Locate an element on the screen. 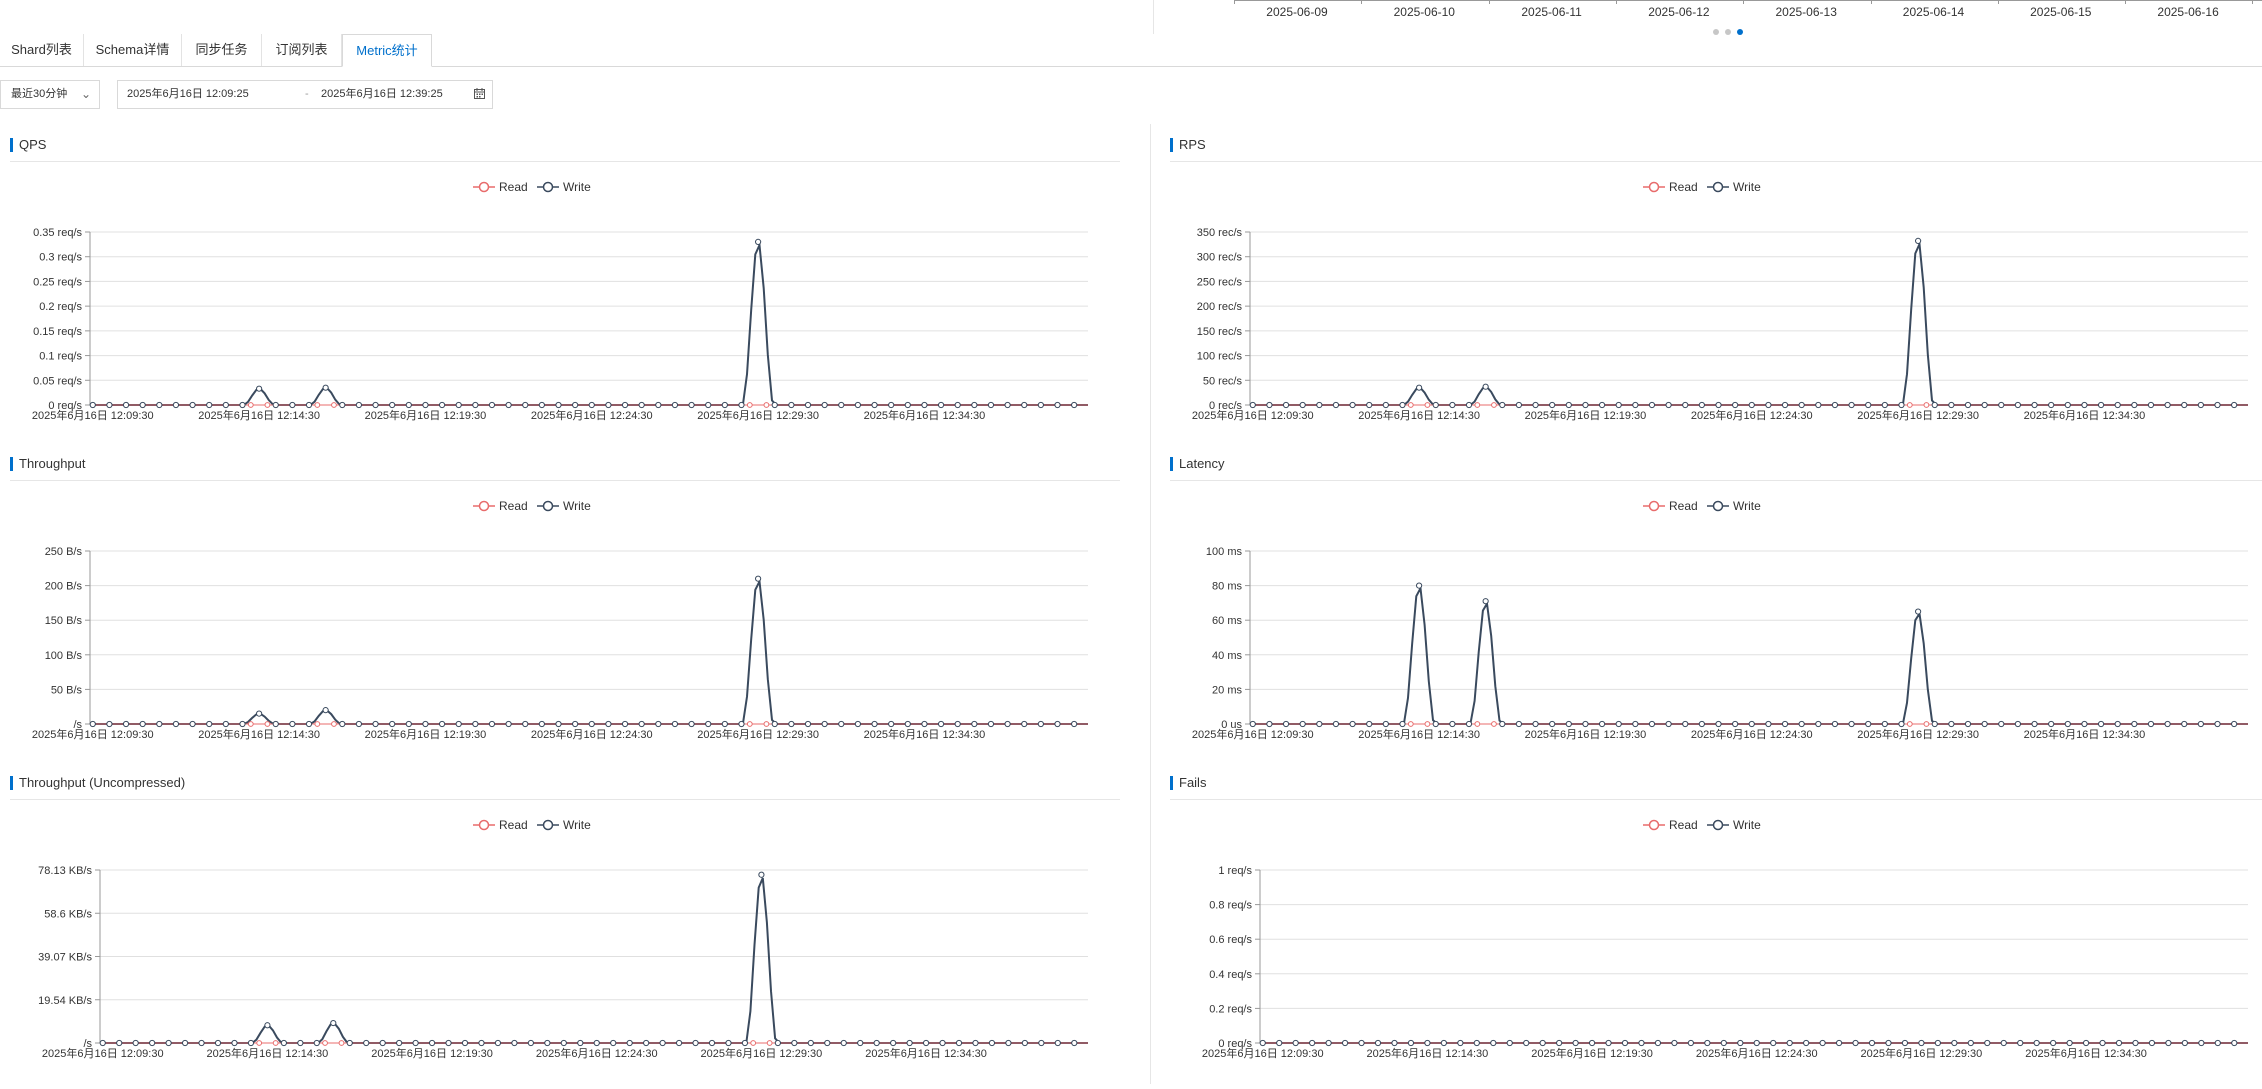  legend-label-read: Read is located at coordinates (513, 187).